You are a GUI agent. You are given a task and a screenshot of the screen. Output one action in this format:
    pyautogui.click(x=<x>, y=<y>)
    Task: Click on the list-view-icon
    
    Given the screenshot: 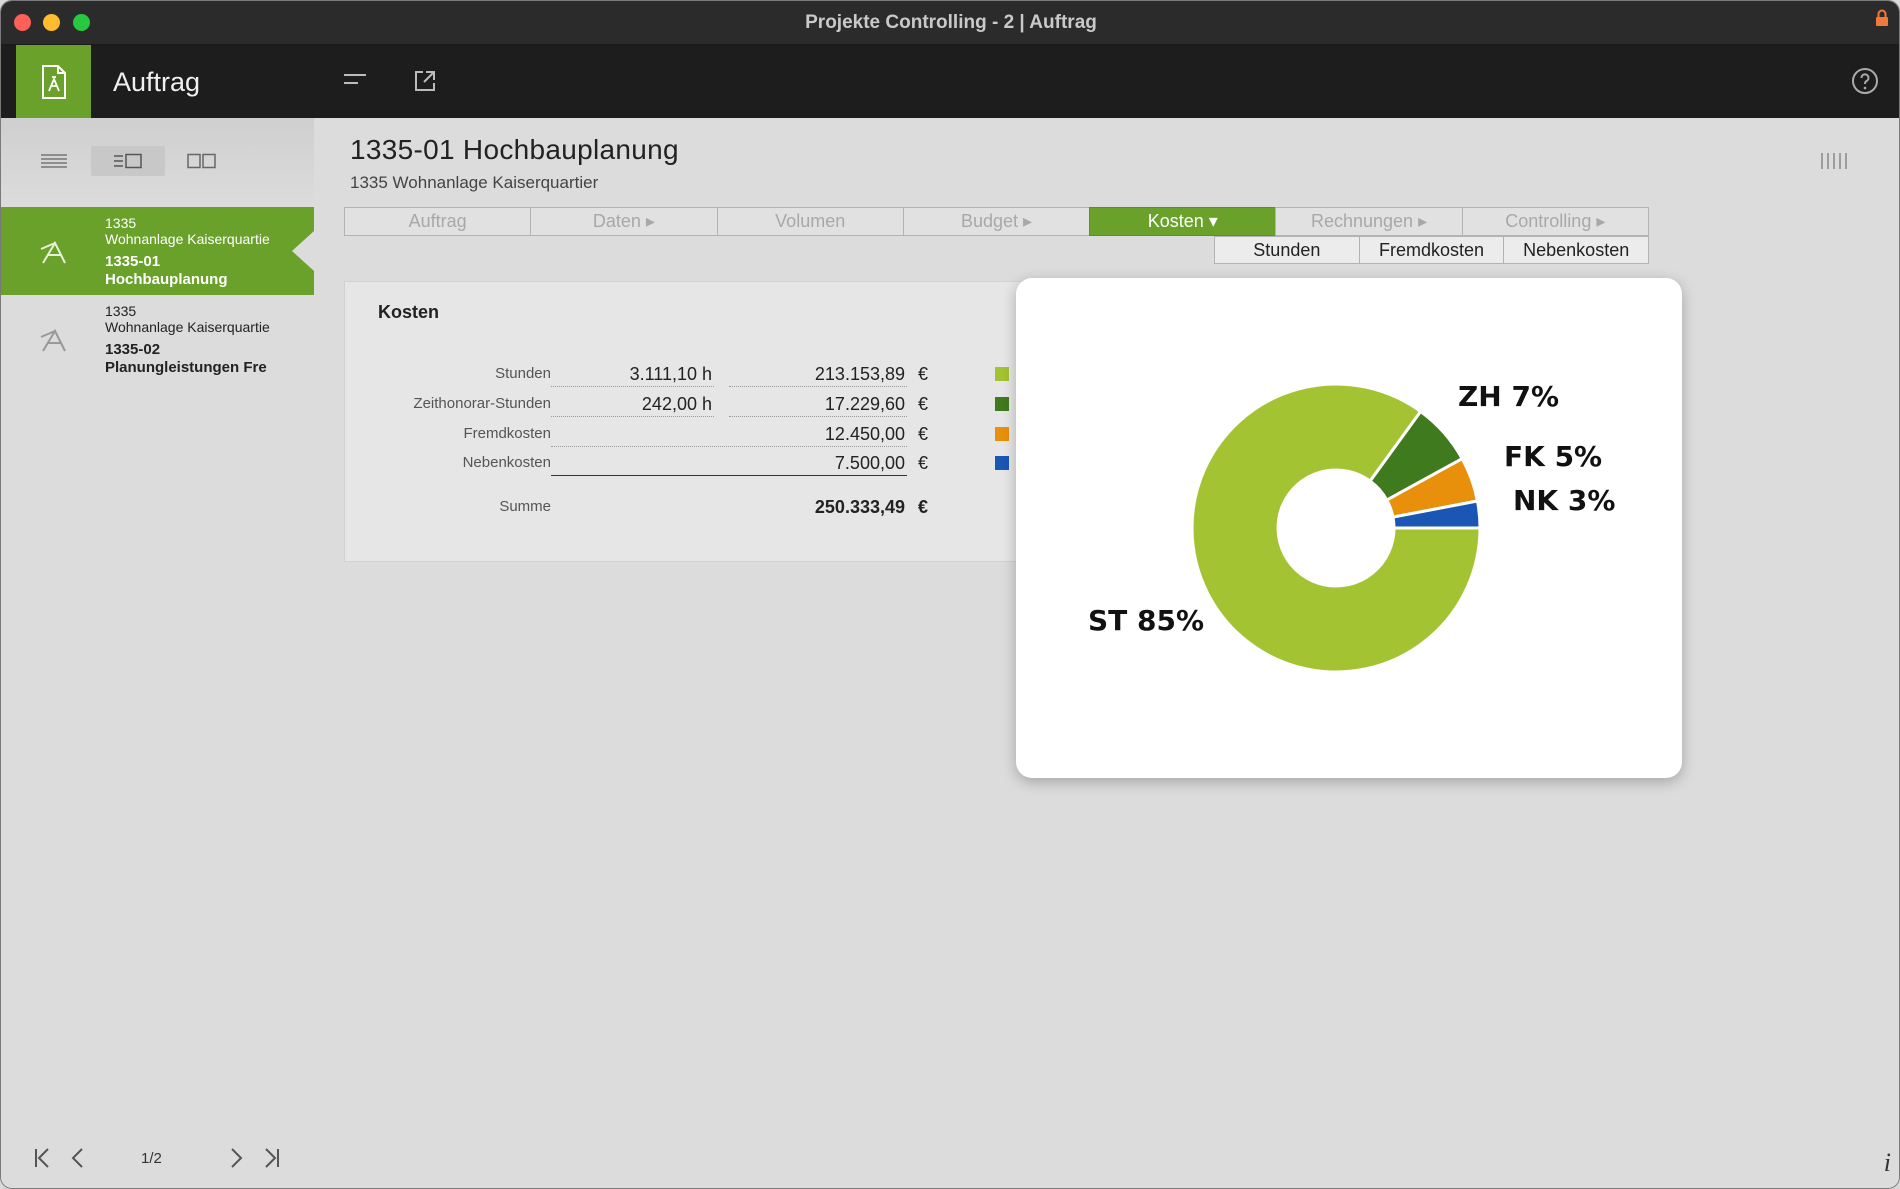 What is the action you would take?
    pyautogui.click(x=54, y=161)
    